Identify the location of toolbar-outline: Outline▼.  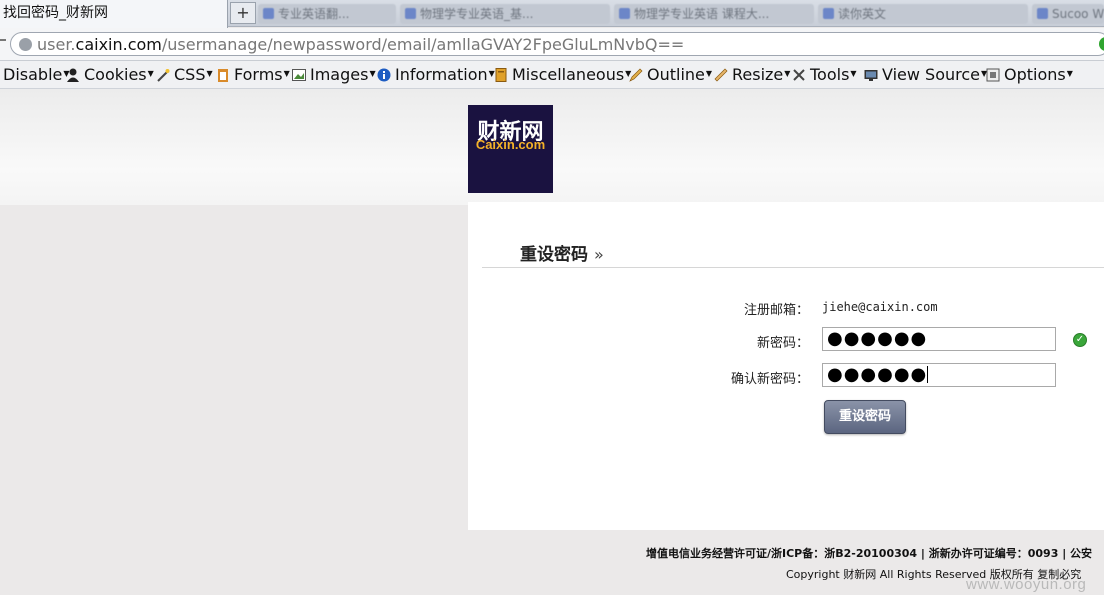
(670, 74).